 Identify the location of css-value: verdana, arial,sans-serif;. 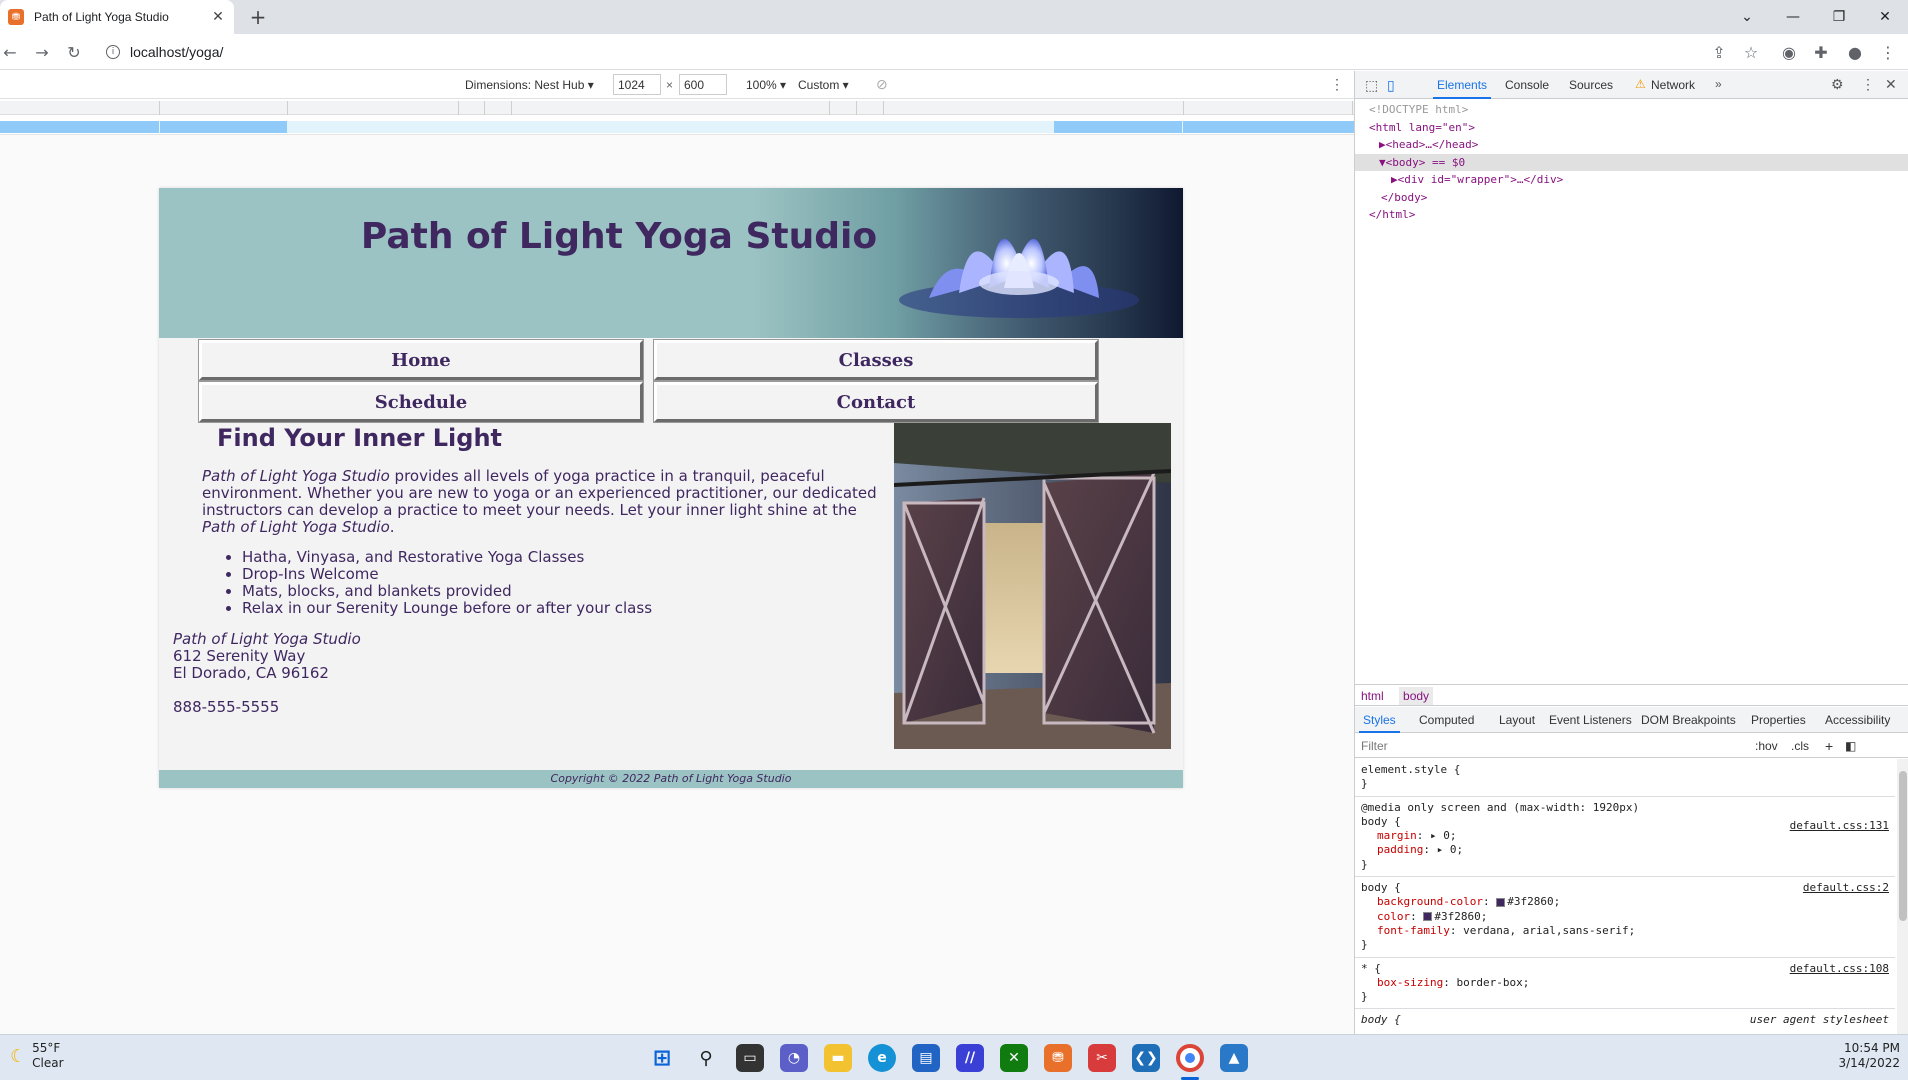
(1549, 930).